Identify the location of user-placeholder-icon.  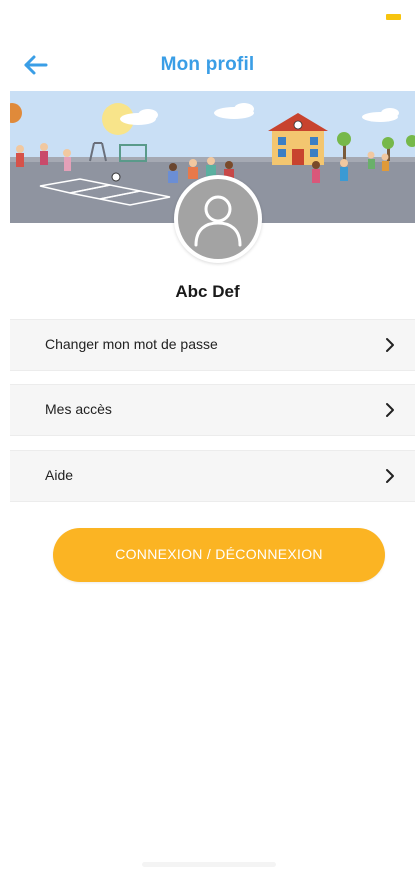
(218, 221).